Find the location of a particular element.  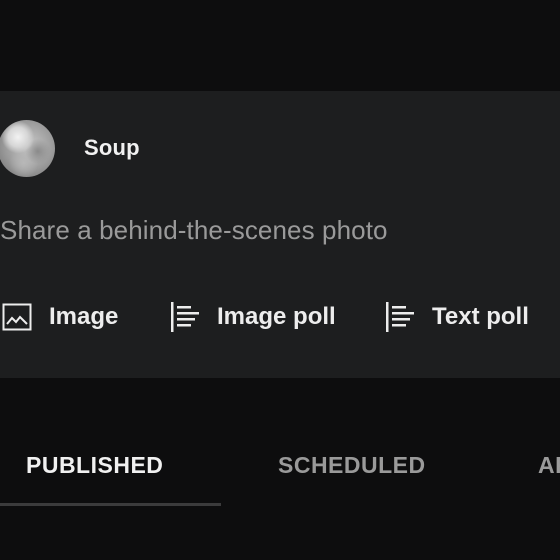

selected-tab-indicator is located at coordinates (110, 504).